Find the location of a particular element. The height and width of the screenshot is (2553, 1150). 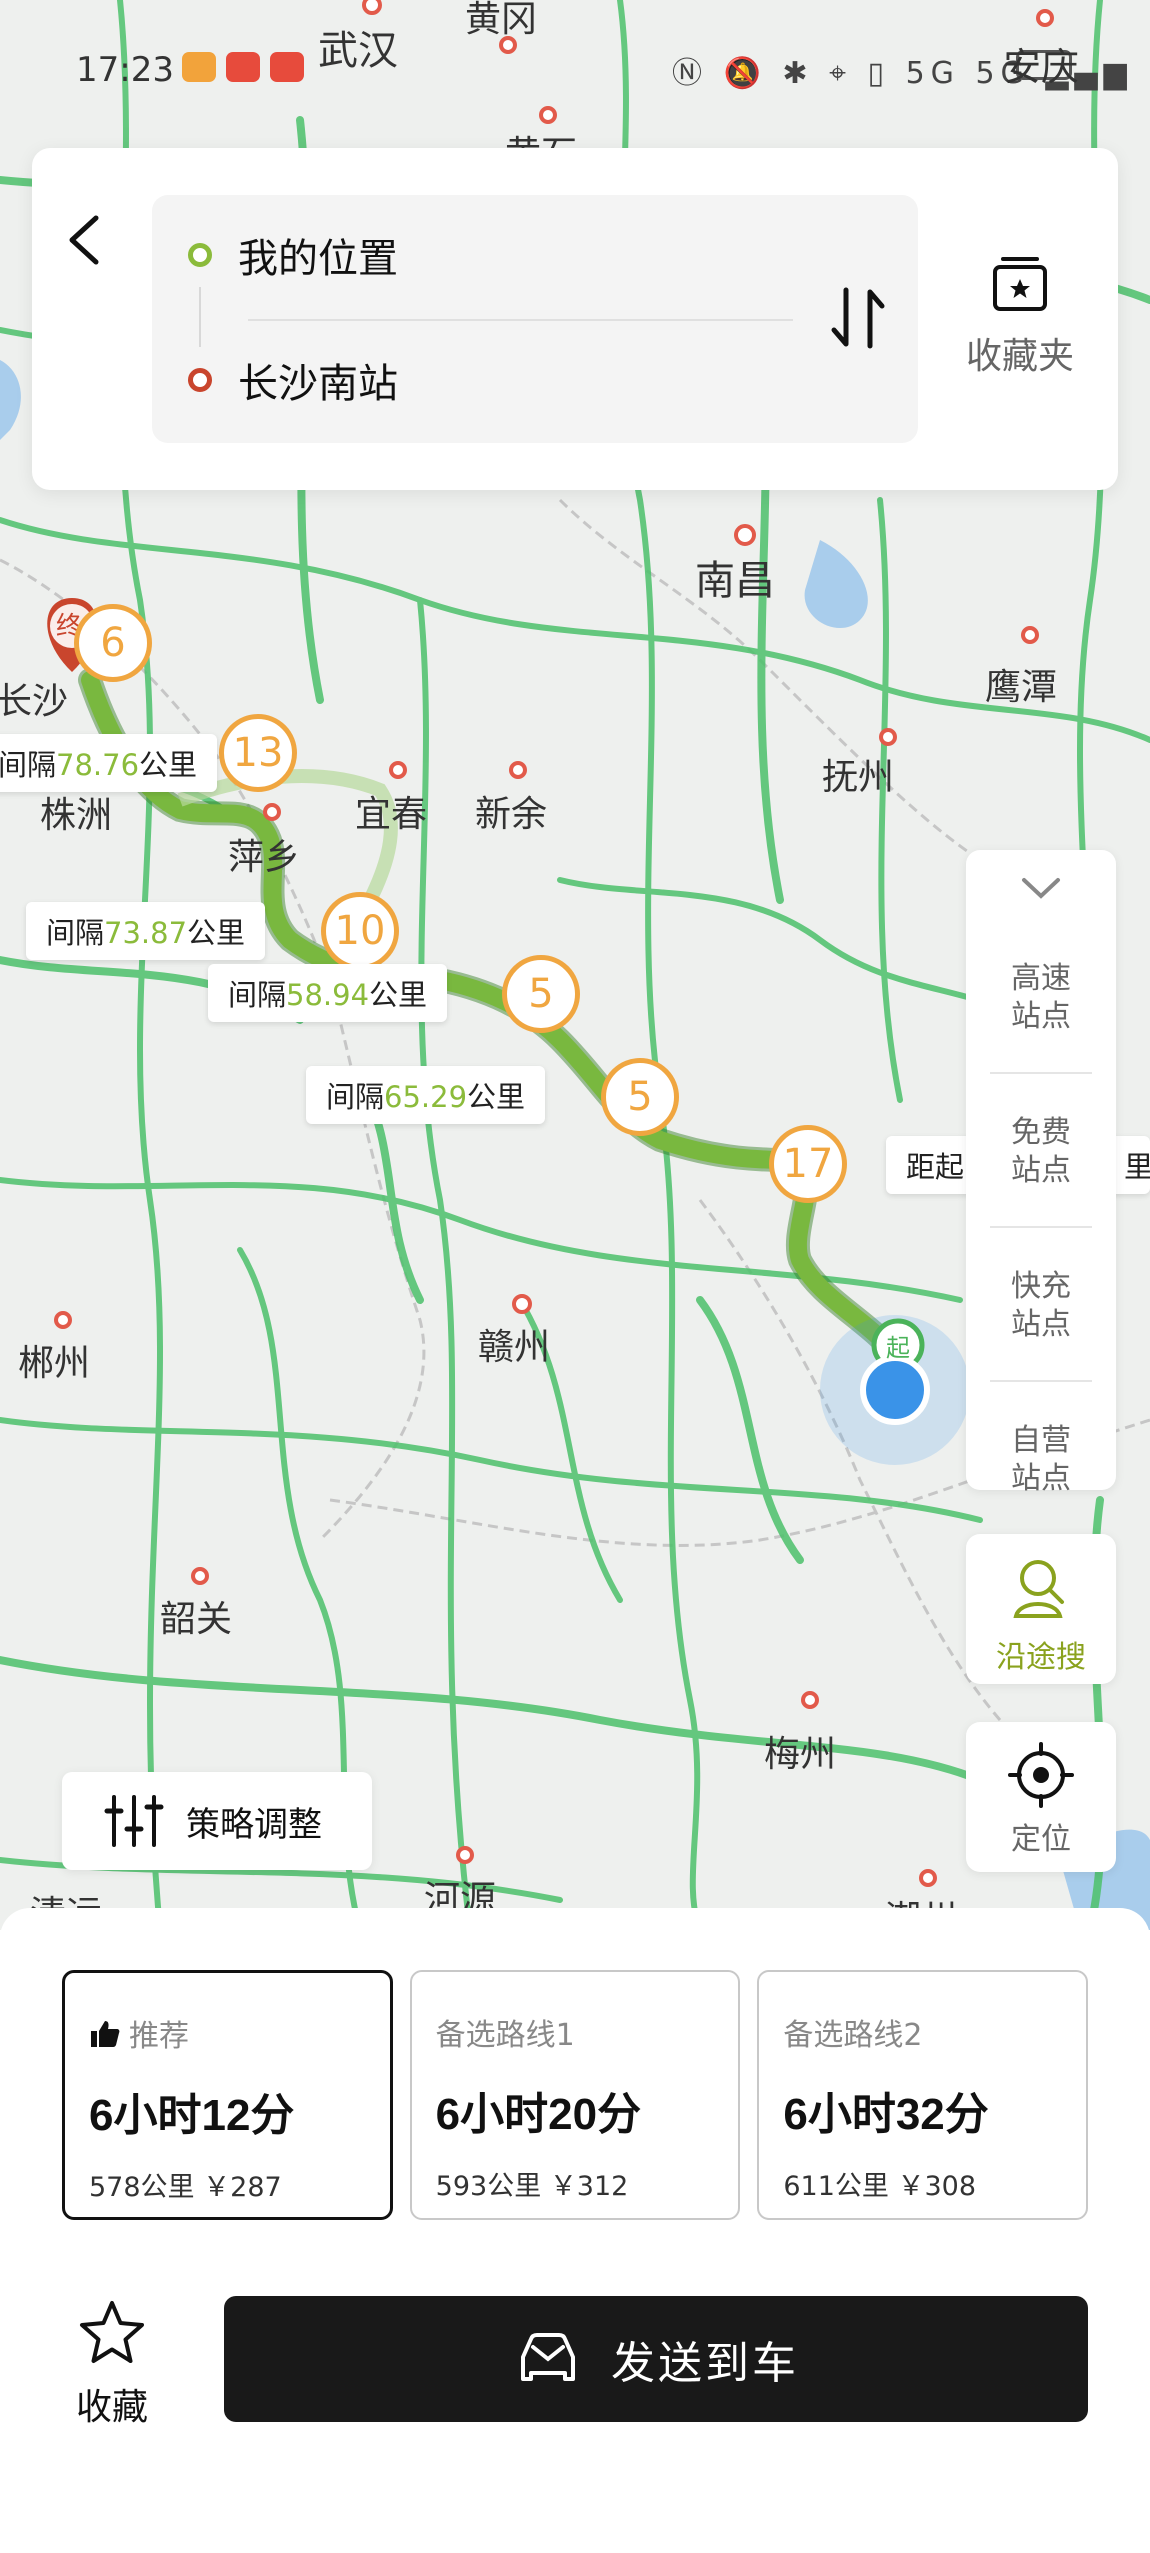

start-marker: 起 is located at coordinates (898, 1345).